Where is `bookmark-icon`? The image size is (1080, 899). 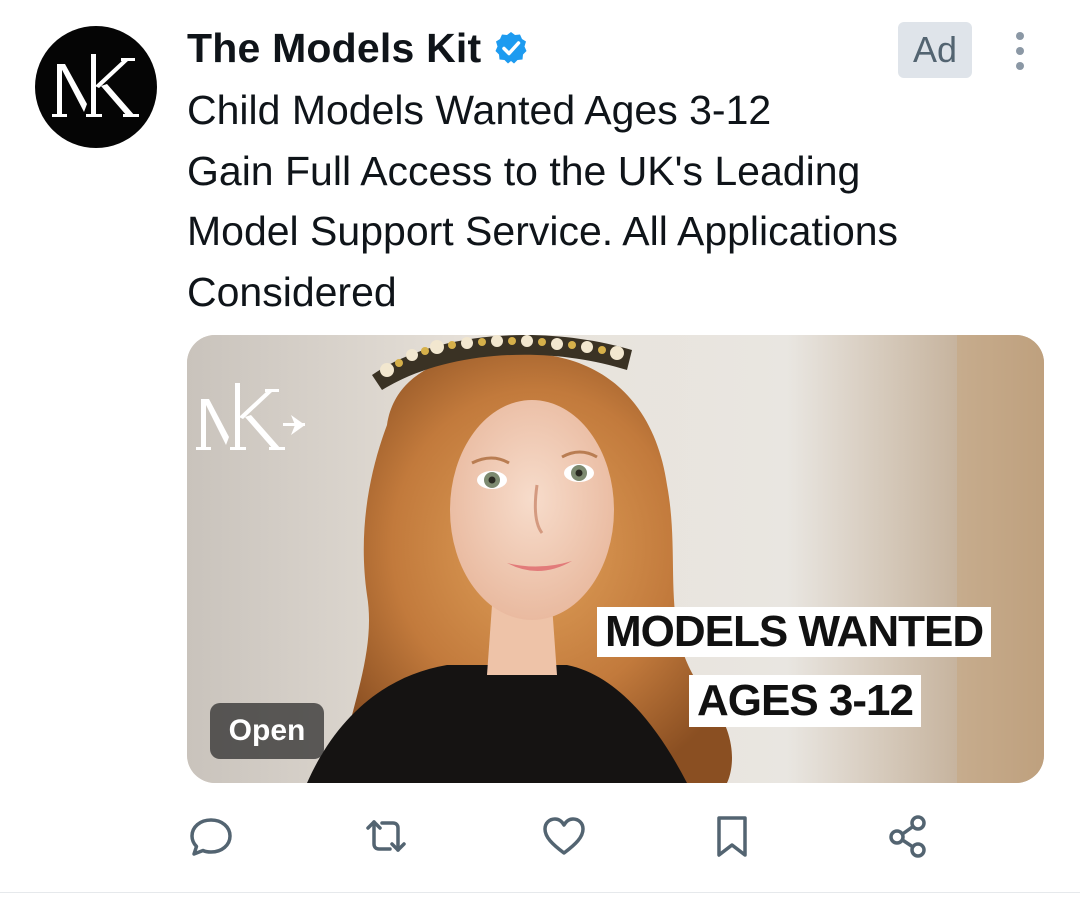
bookmark-icon is located at coordinates (732, 836).